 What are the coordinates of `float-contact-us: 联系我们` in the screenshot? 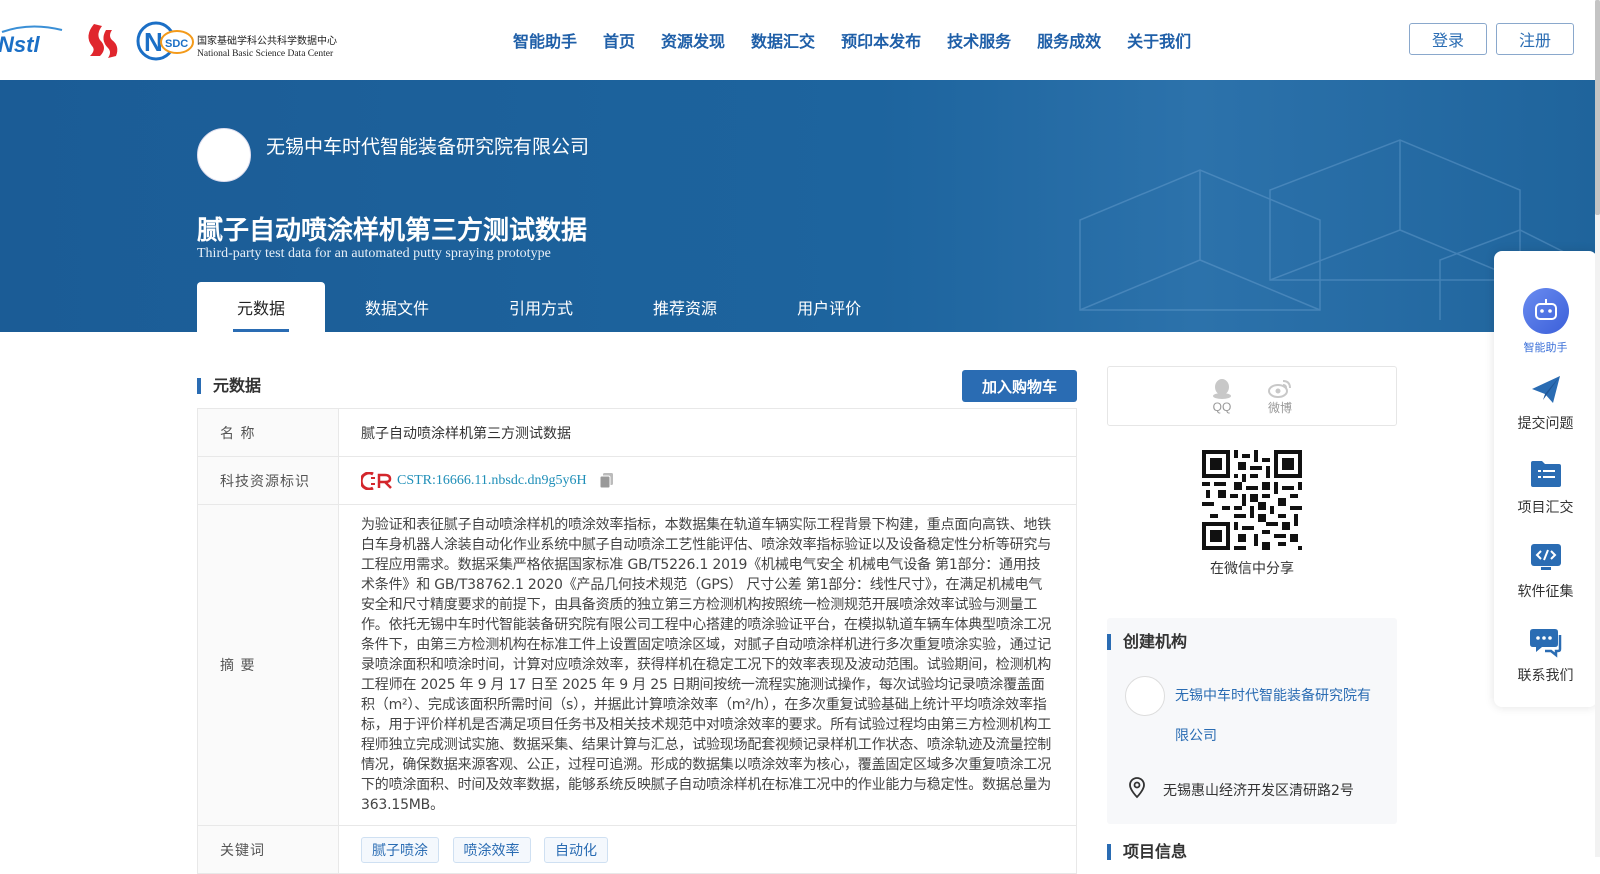 It's located at (1545, 655).